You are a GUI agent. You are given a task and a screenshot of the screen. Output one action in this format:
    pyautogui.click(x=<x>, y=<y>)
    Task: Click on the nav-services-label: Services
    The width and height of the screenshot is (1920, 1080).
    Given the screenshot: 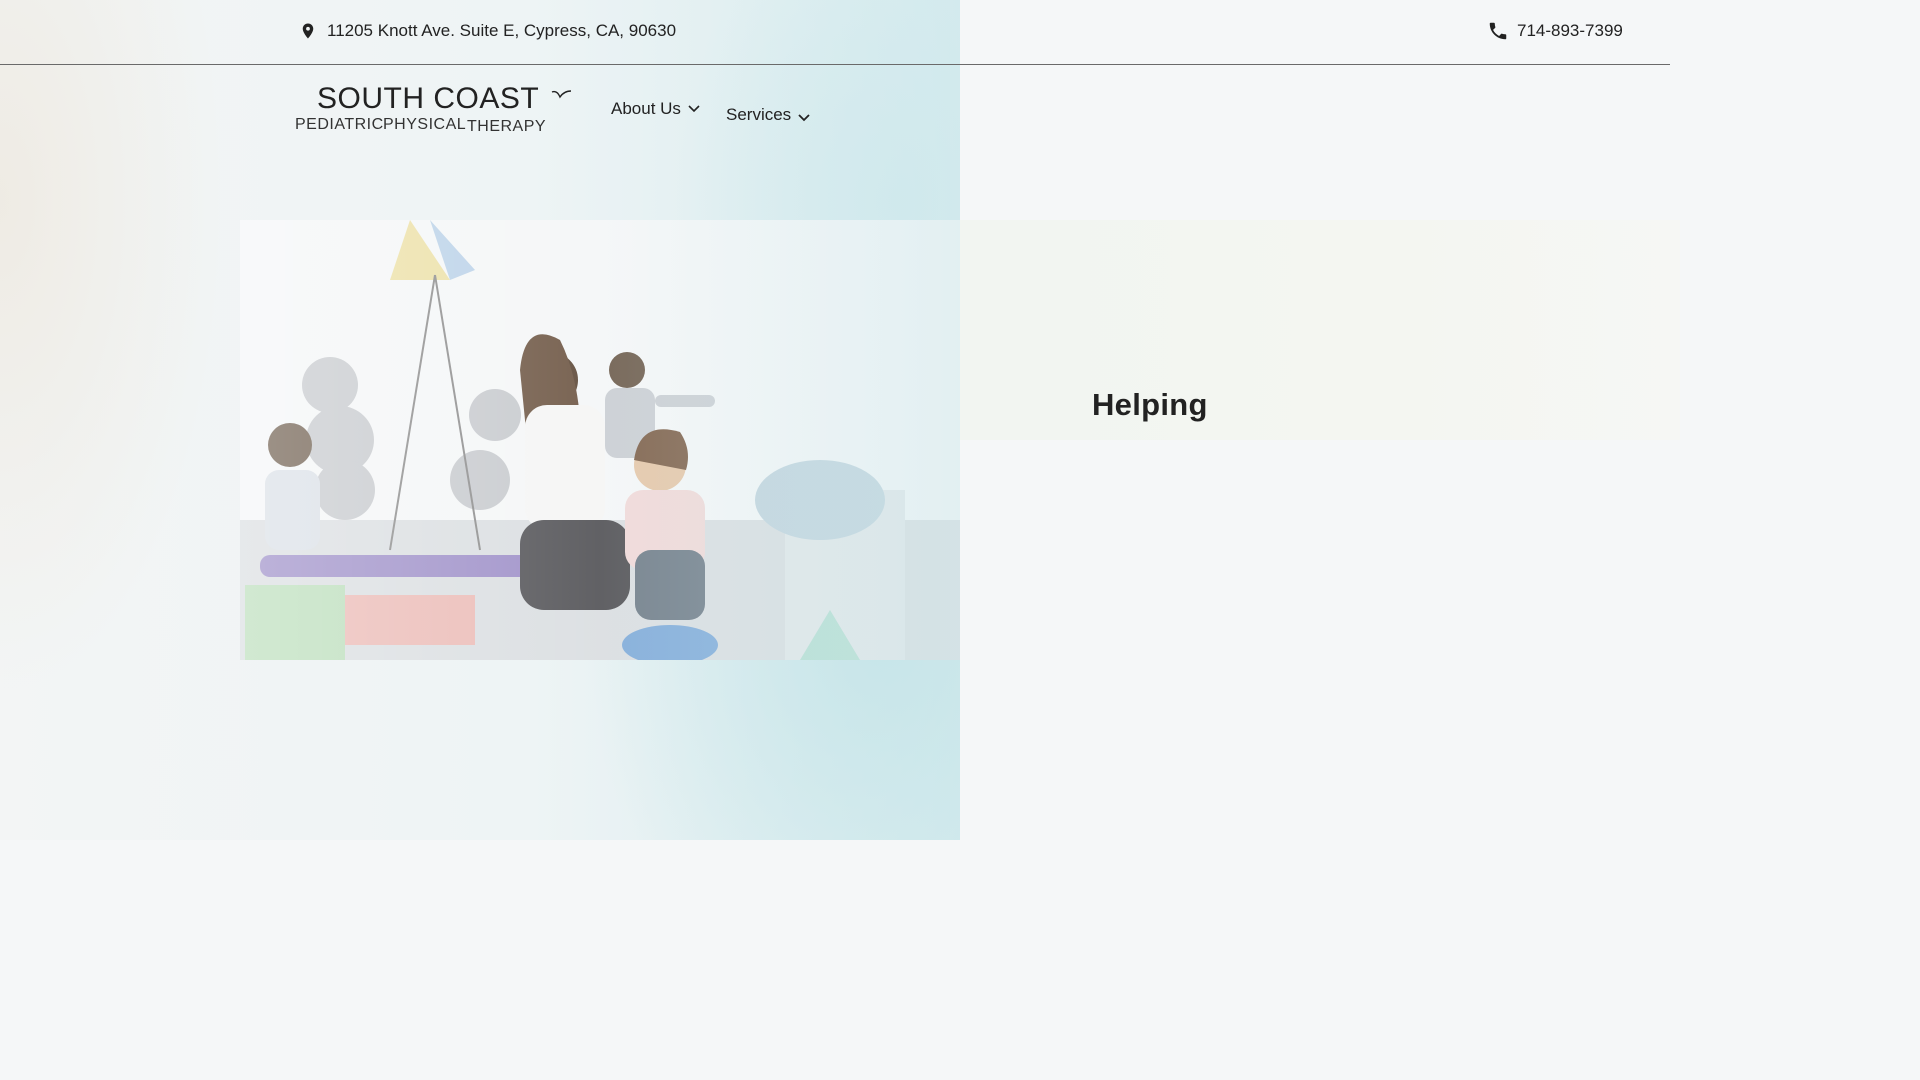 What is the action you would take?
    pyautogui.click(x=759, y=114)
    